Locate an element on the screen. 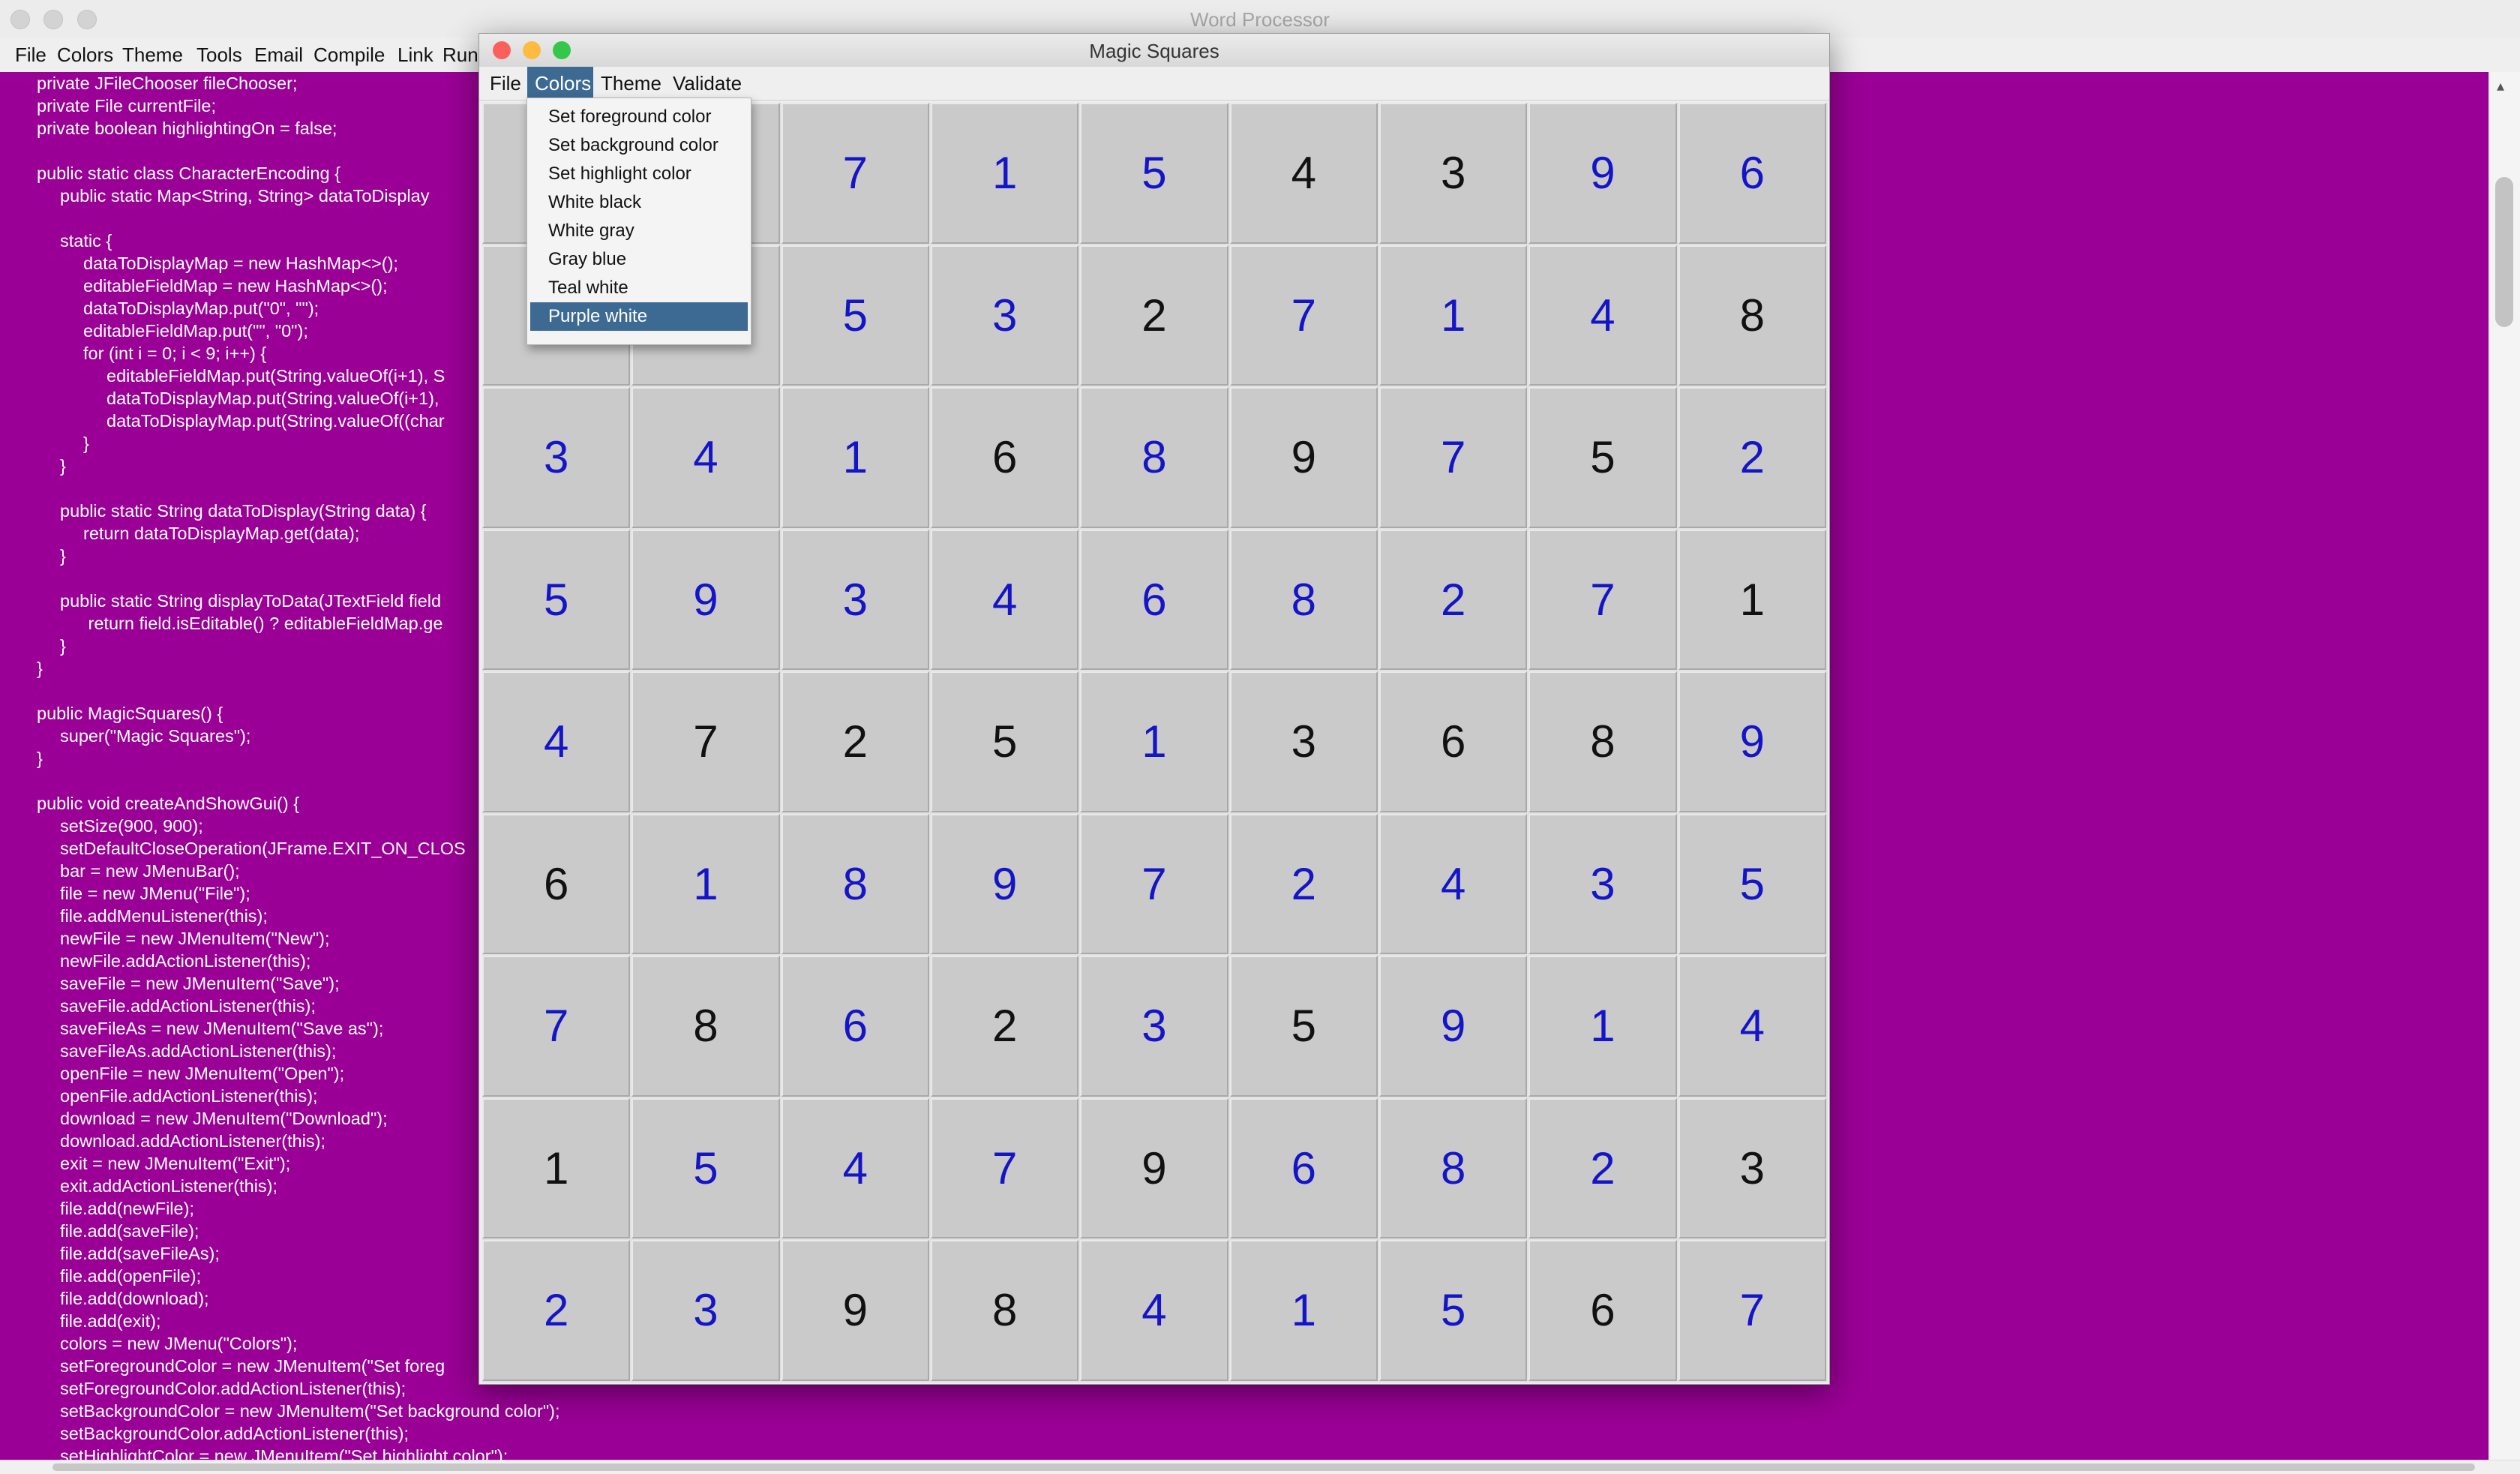 The height and width of the screenshot is (1474, 2520). code-line: download.addActionListener(this); is located at coordinates (193, 1141).